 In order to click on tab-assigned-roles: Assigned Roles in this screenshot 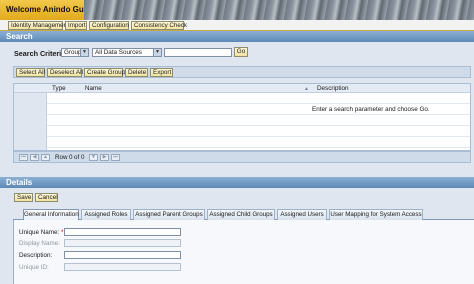, I will do `click(106, 214)`.